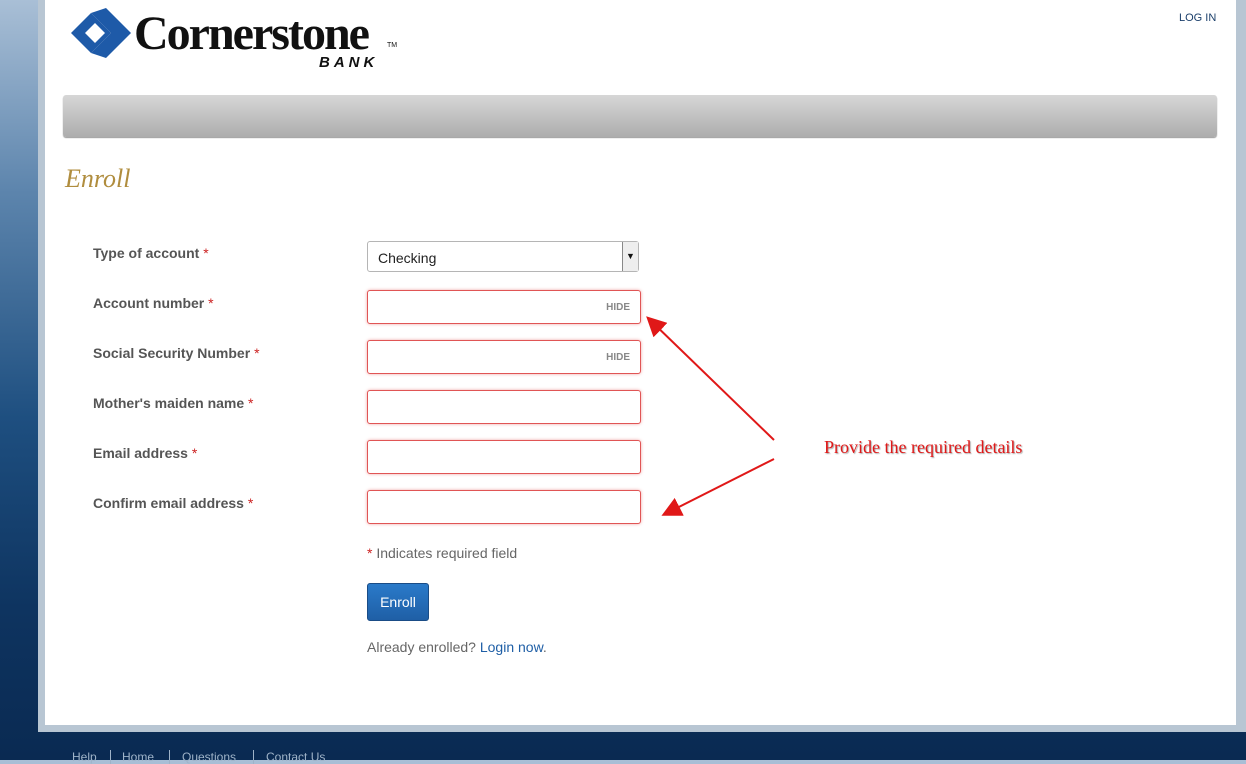 This screenshot has height=764, width=1246. What do you see at coordinates (153, 303) in the screenshot?
I see `account-number-label: Account number *` at bounding box center [153, 303].